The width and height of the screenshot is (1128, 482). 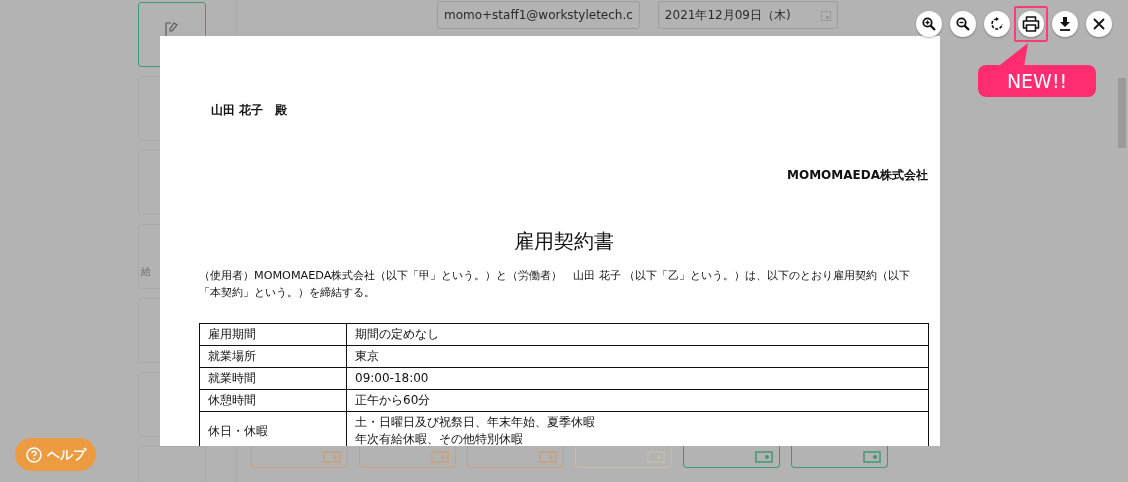 I want to click on intro-paragraph: （使用者）MOMOMAEDA株式会社（以下「甲」という。）と（労働者） 山田 花子 （以下「乙」という。）は、以下のとおり雇用契約（以下「本契約」という。）を締結する。, so click(x=555, y=284).